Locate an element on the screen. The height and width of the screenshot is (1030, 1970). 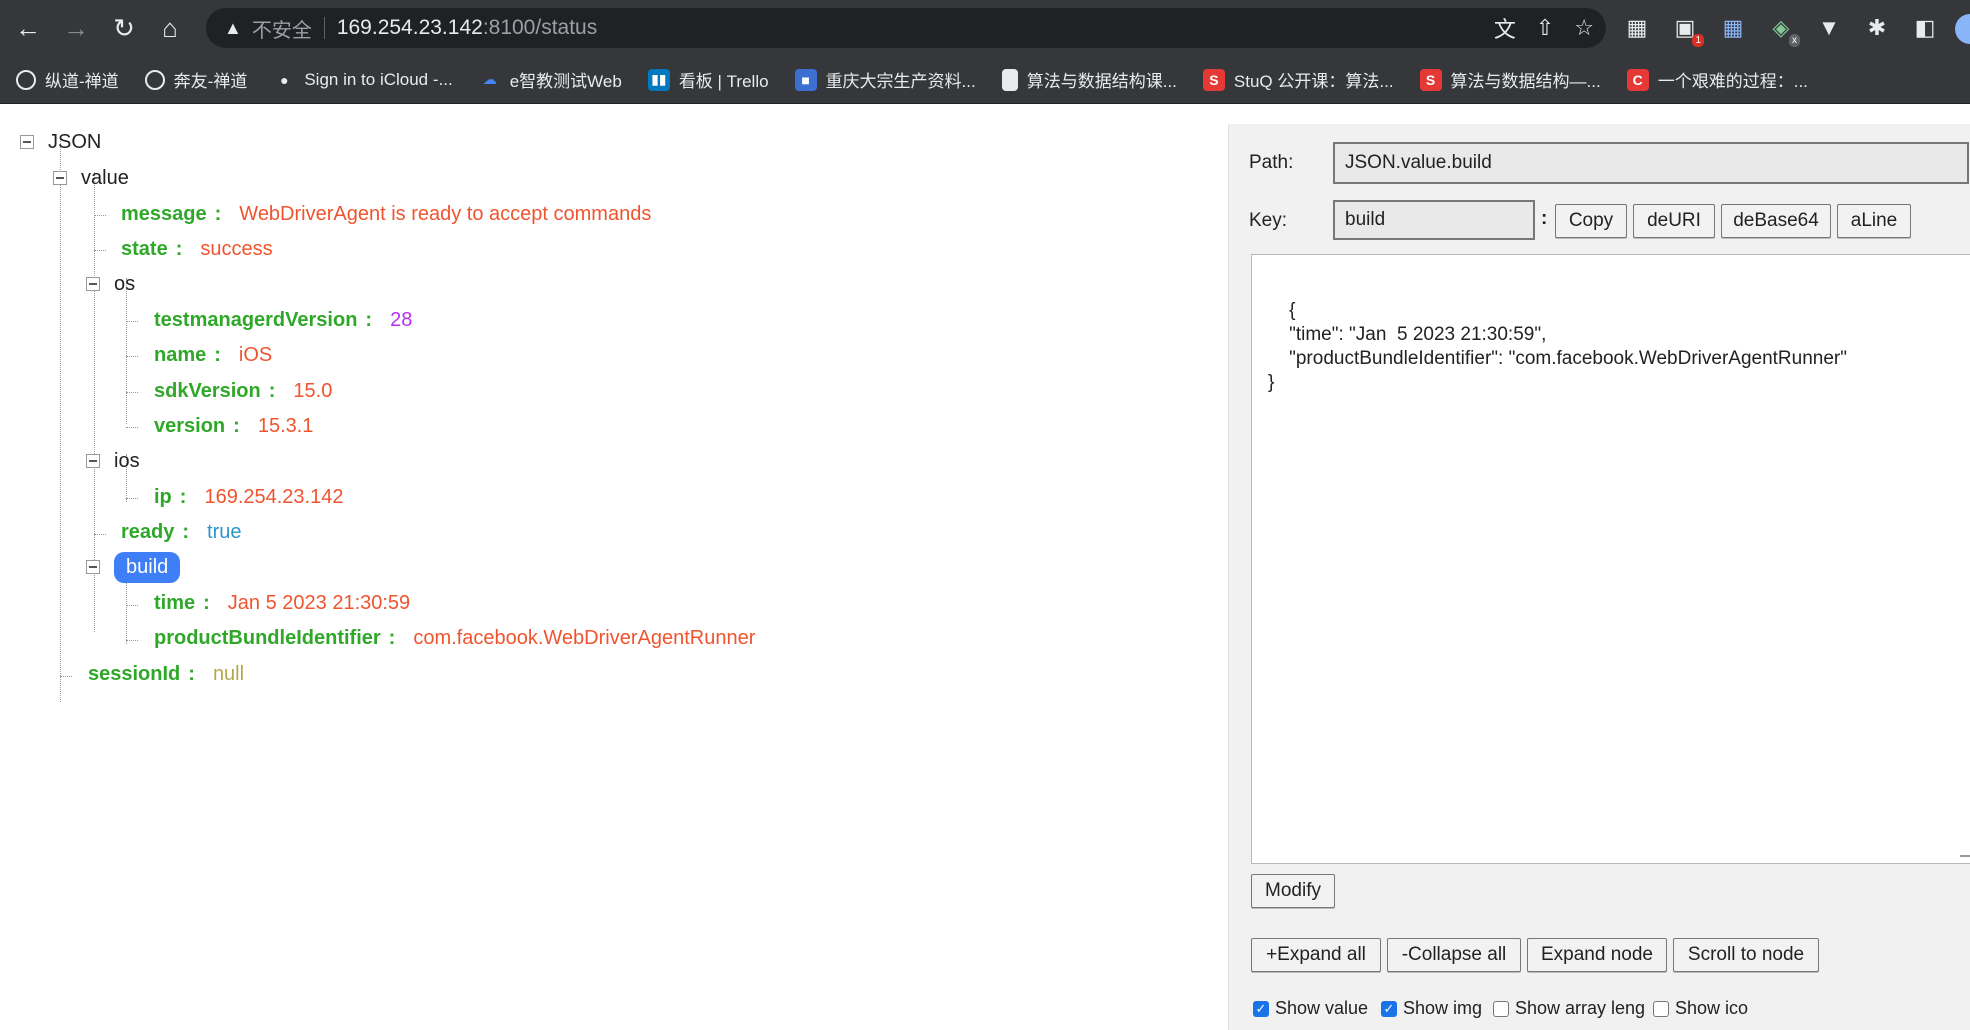
qr-extension-icon: ▦ is located at coordinates (1637, 28).